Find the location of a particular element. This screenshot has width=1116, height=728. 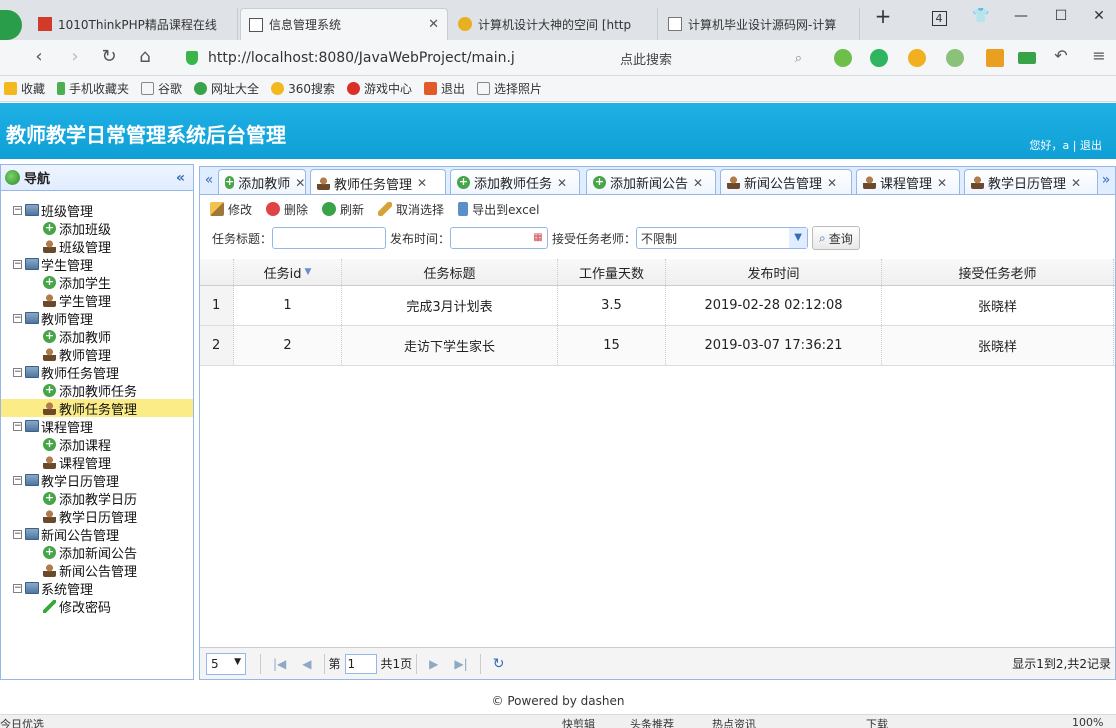

nav-item: + 添加班级 is located at coordinates (97, 228).